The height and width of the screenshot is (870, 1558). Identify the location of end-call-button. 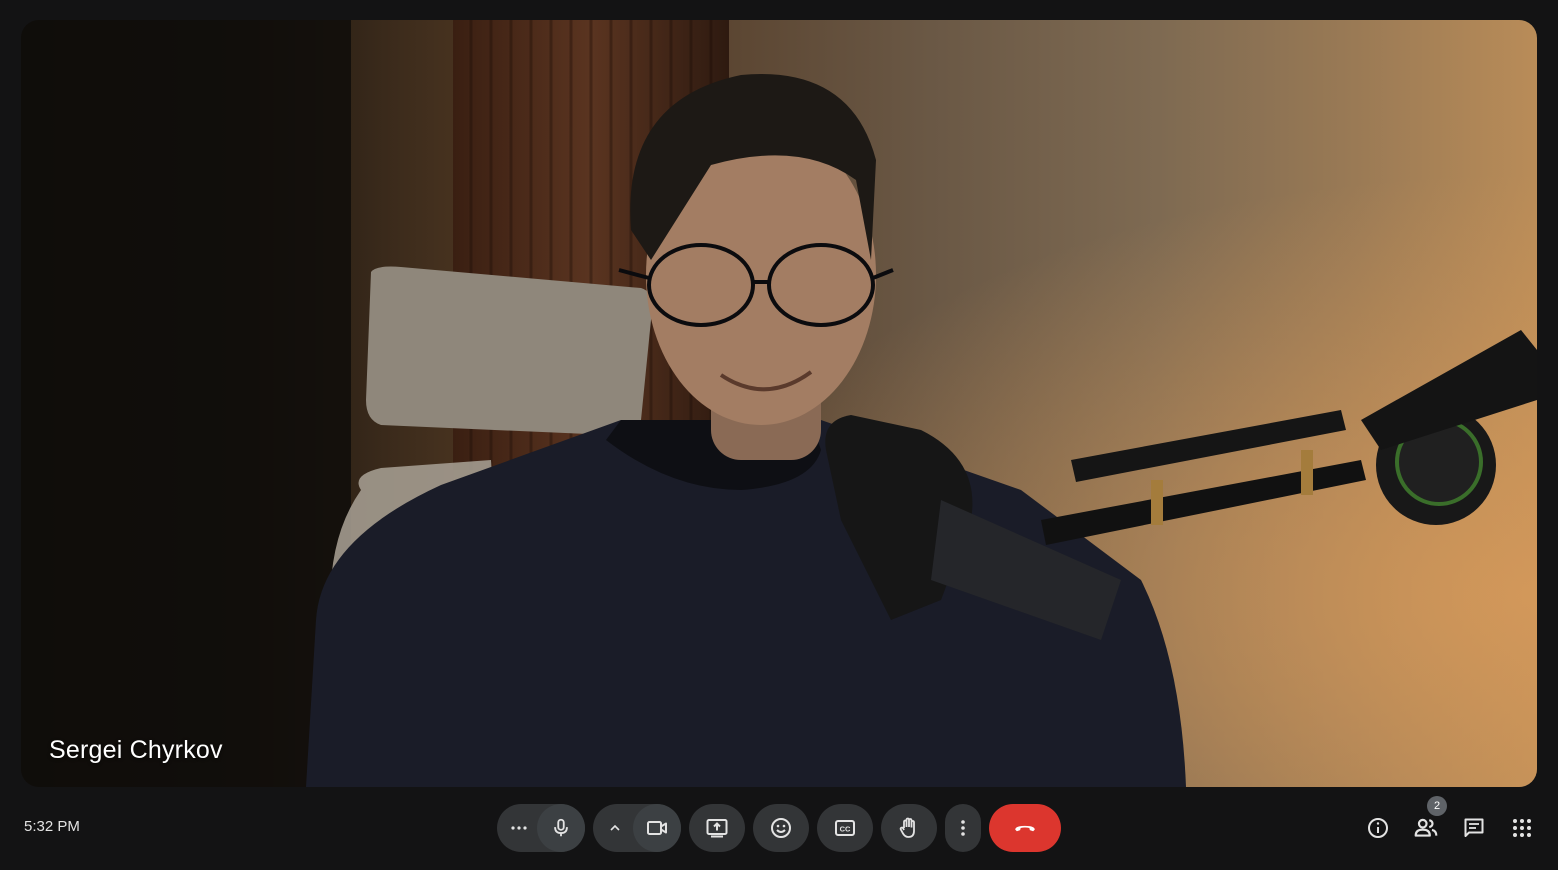
(1025, 828).